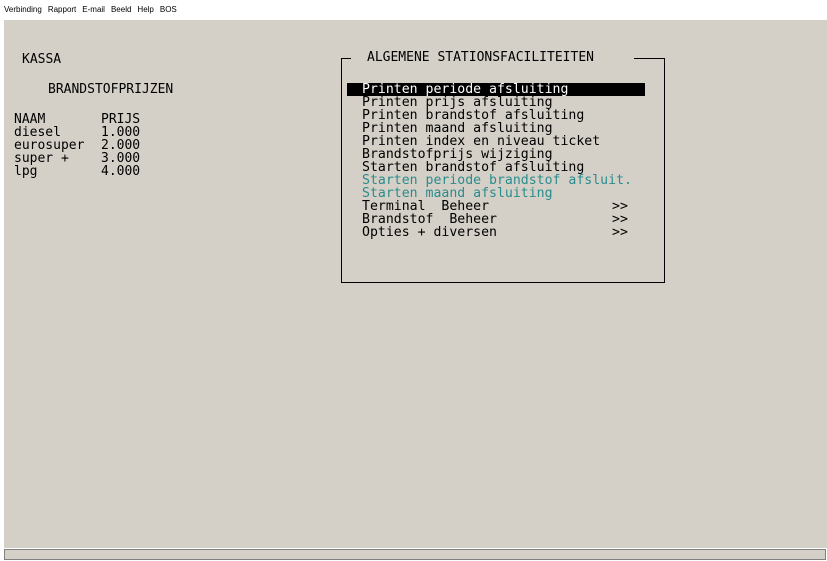 This screenshot has width=827, height=561. Describe the element at coordinates (62, 9) in the screenshot. I see `menu-rapport: Rapport` at that location.